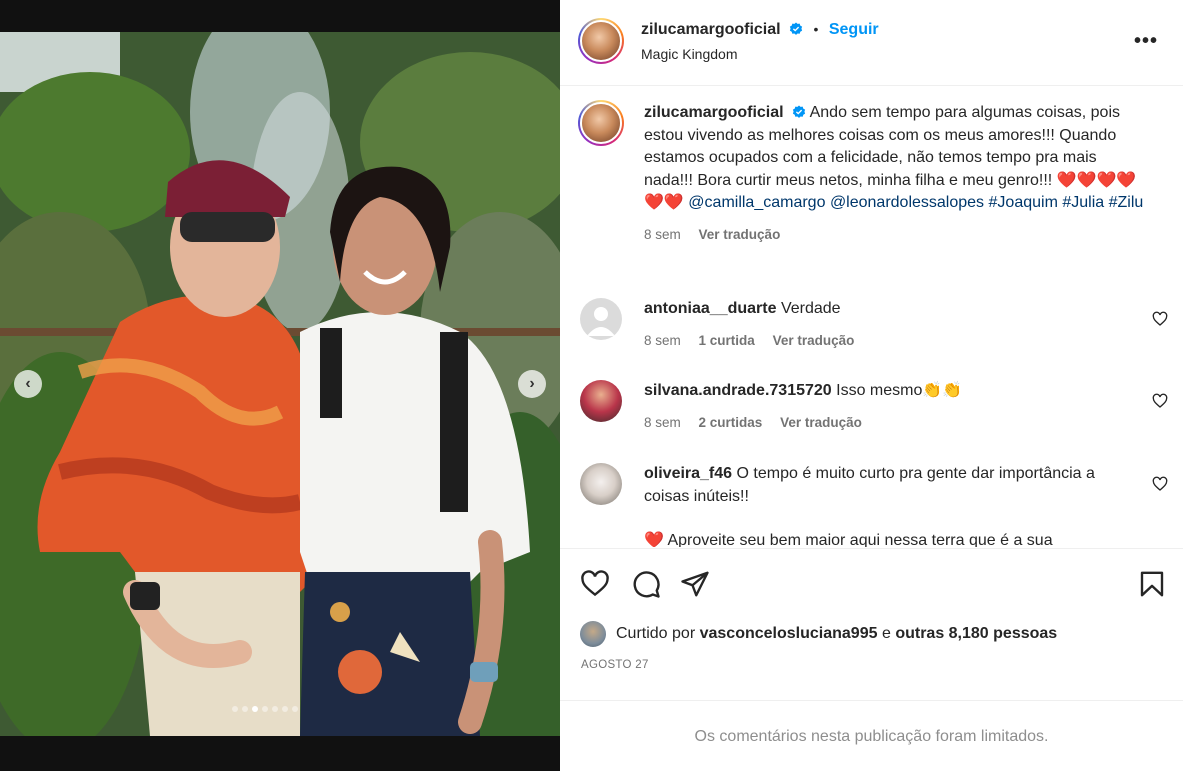  Describe the element at coordinates (899, 423) in the screenshot. I see `comment-meta: 8 sem 2 curtidas Ver tradução` at that location.